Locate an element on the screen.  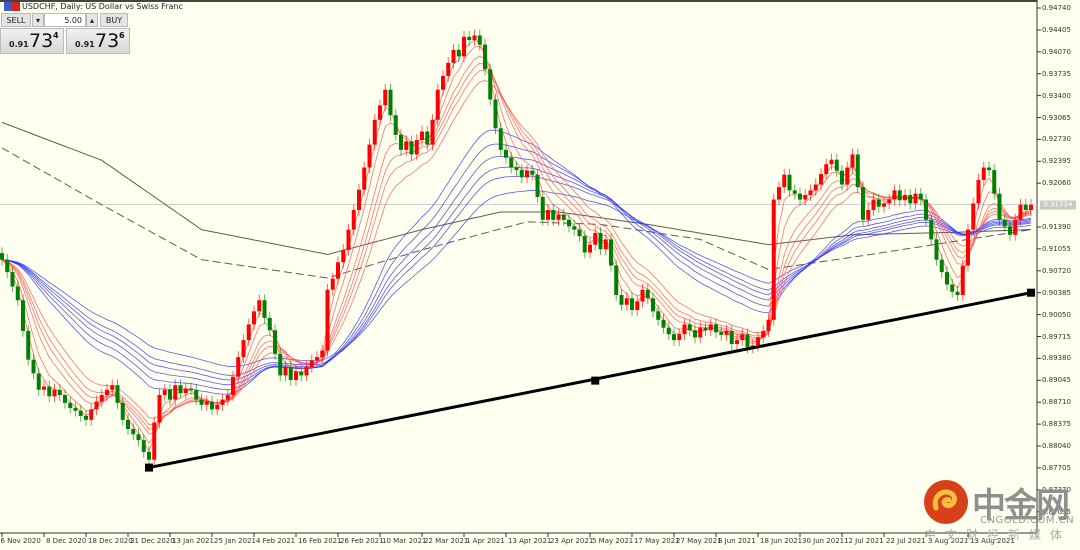
buy-button: BUY is located at coordinates (114, 20).